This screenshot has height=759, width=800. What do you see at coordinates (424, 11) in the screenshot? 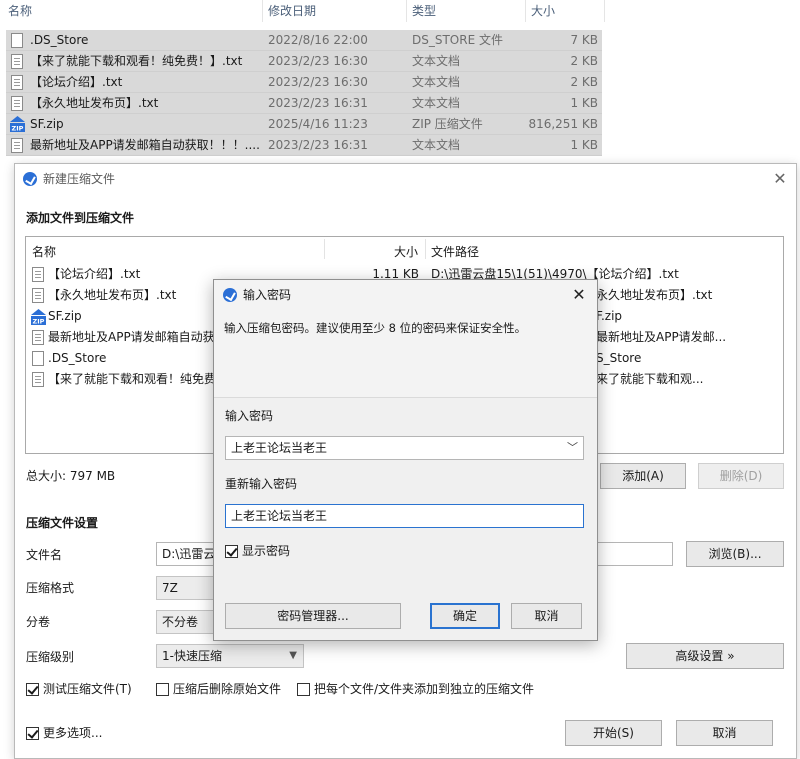
I see `column-header-type: 类型` at bounding box center [424, 11].